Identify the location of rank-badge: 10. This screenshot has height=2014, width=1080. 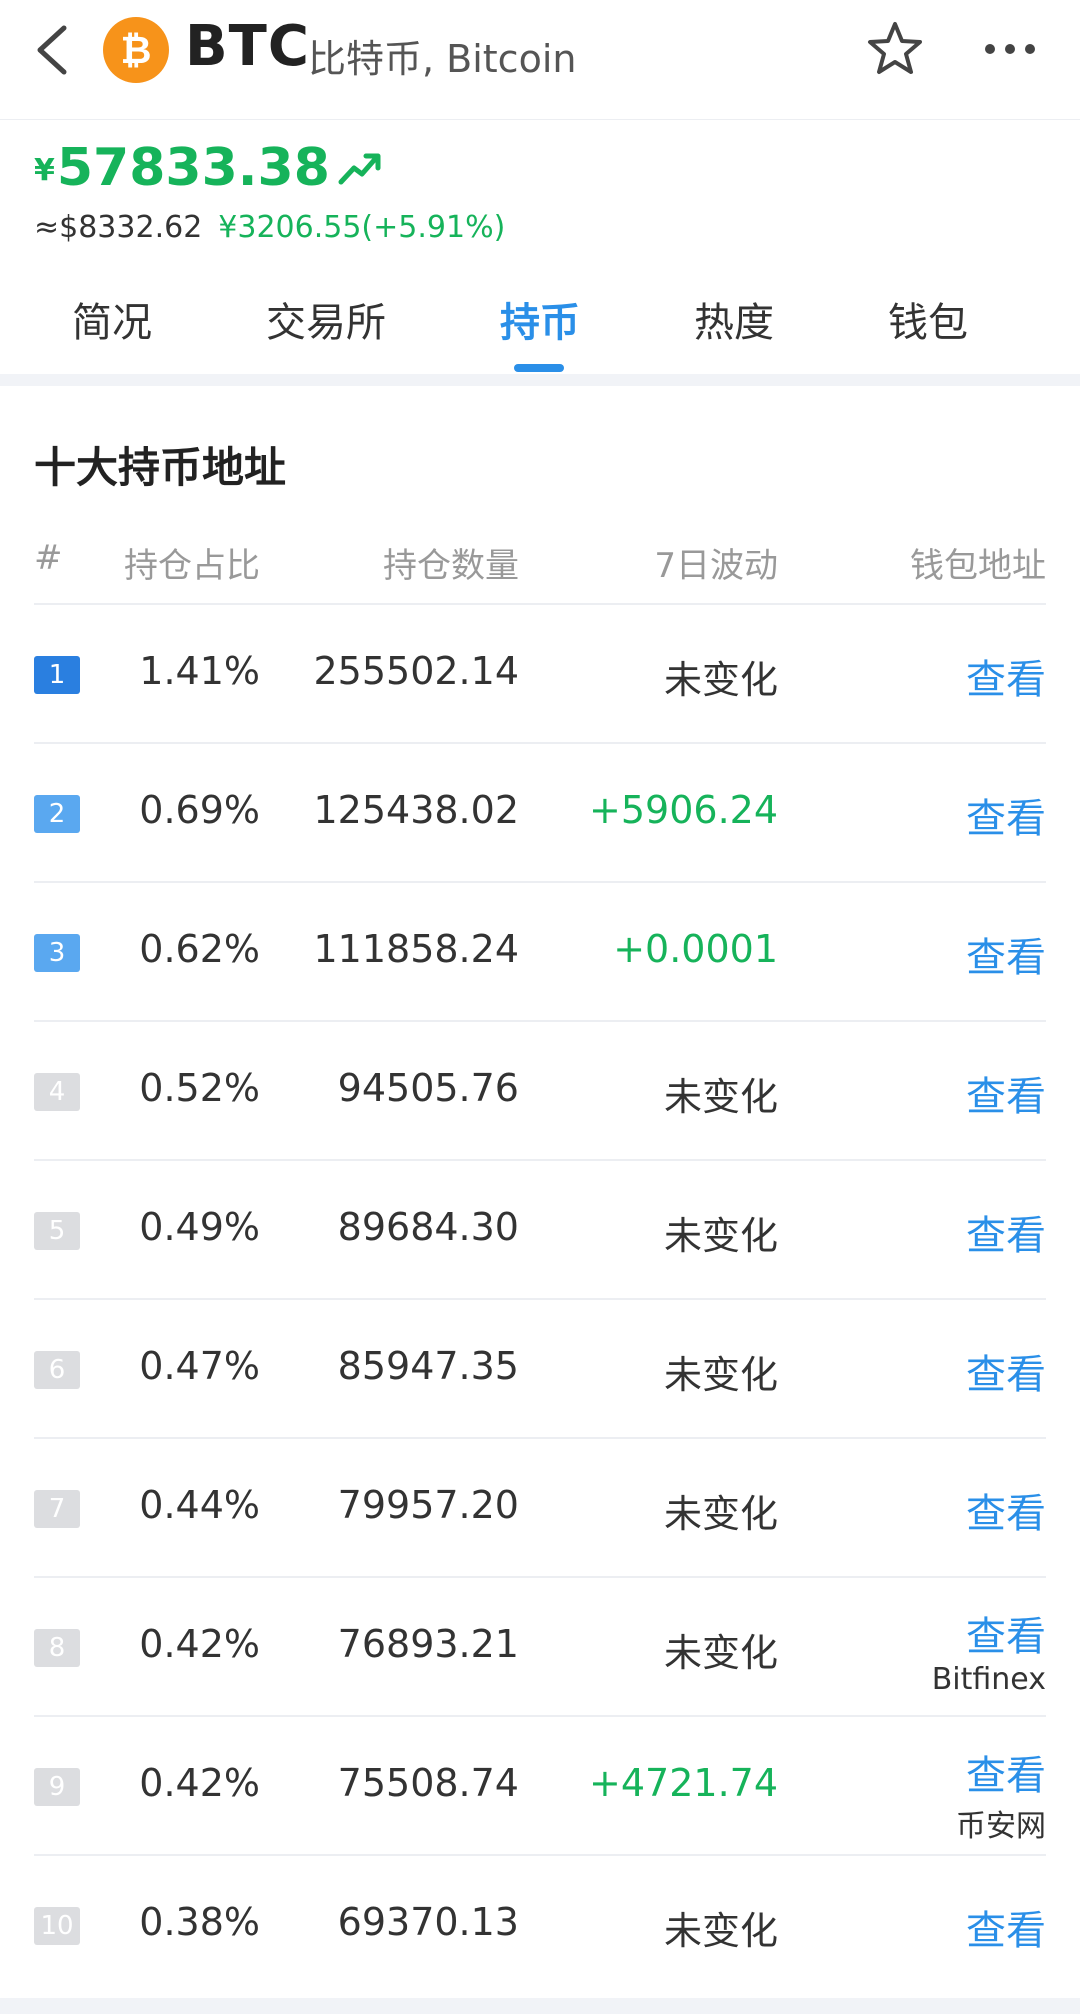
(57, 1926).